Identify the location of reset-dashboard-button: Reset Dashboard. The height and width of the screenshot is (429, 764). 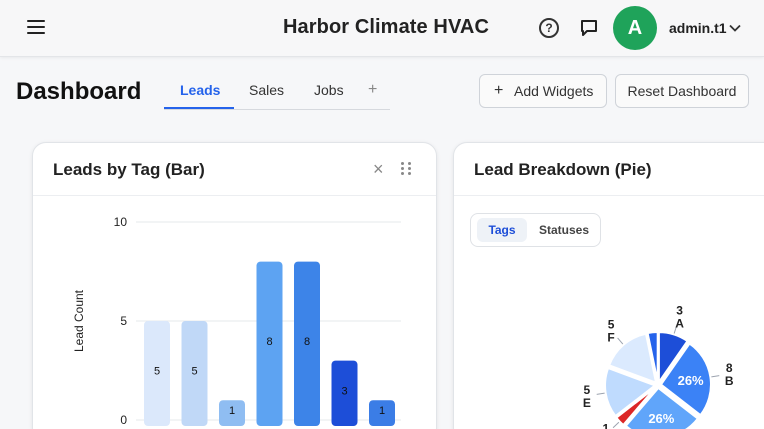
(682, 91).